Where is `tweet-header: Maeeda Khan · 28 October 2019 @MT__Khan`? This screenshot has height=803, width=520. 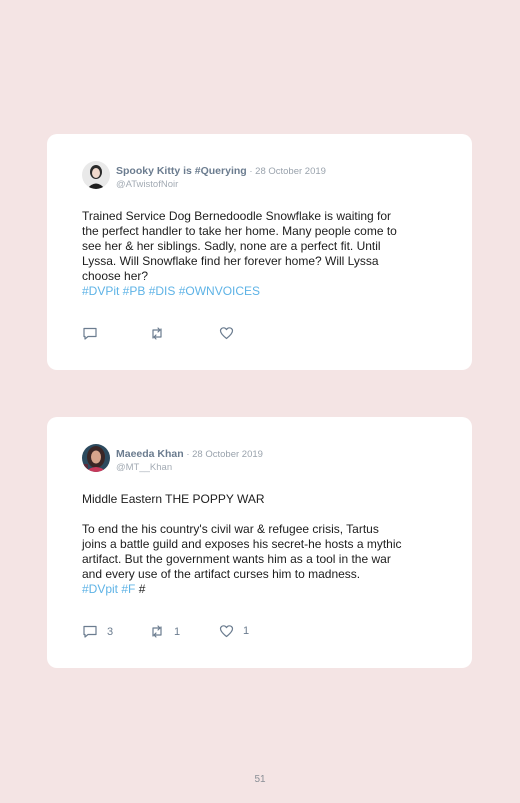
tweet-header: Maeeda Khan · 28 October 2019 @MT__Khan is located at coordinates (189, 460).